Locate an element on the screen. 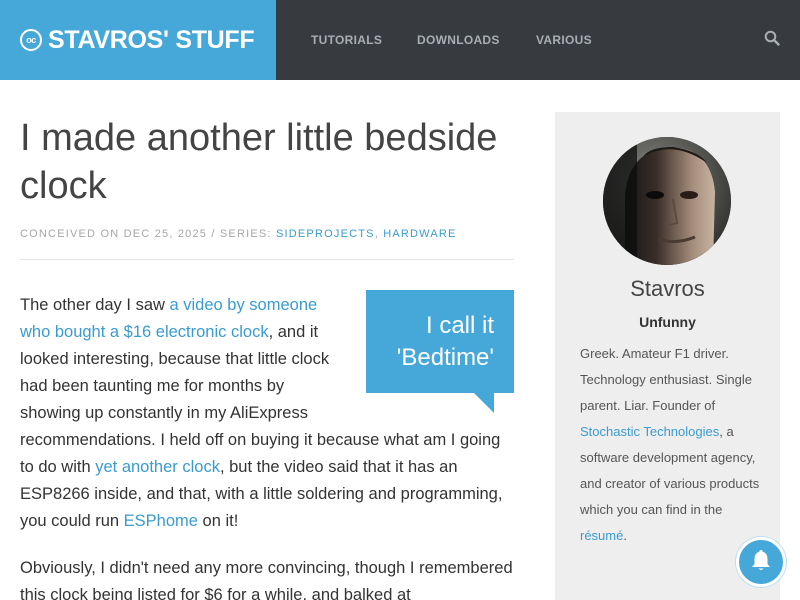  bell-icon is located at coordinates (761, 562).